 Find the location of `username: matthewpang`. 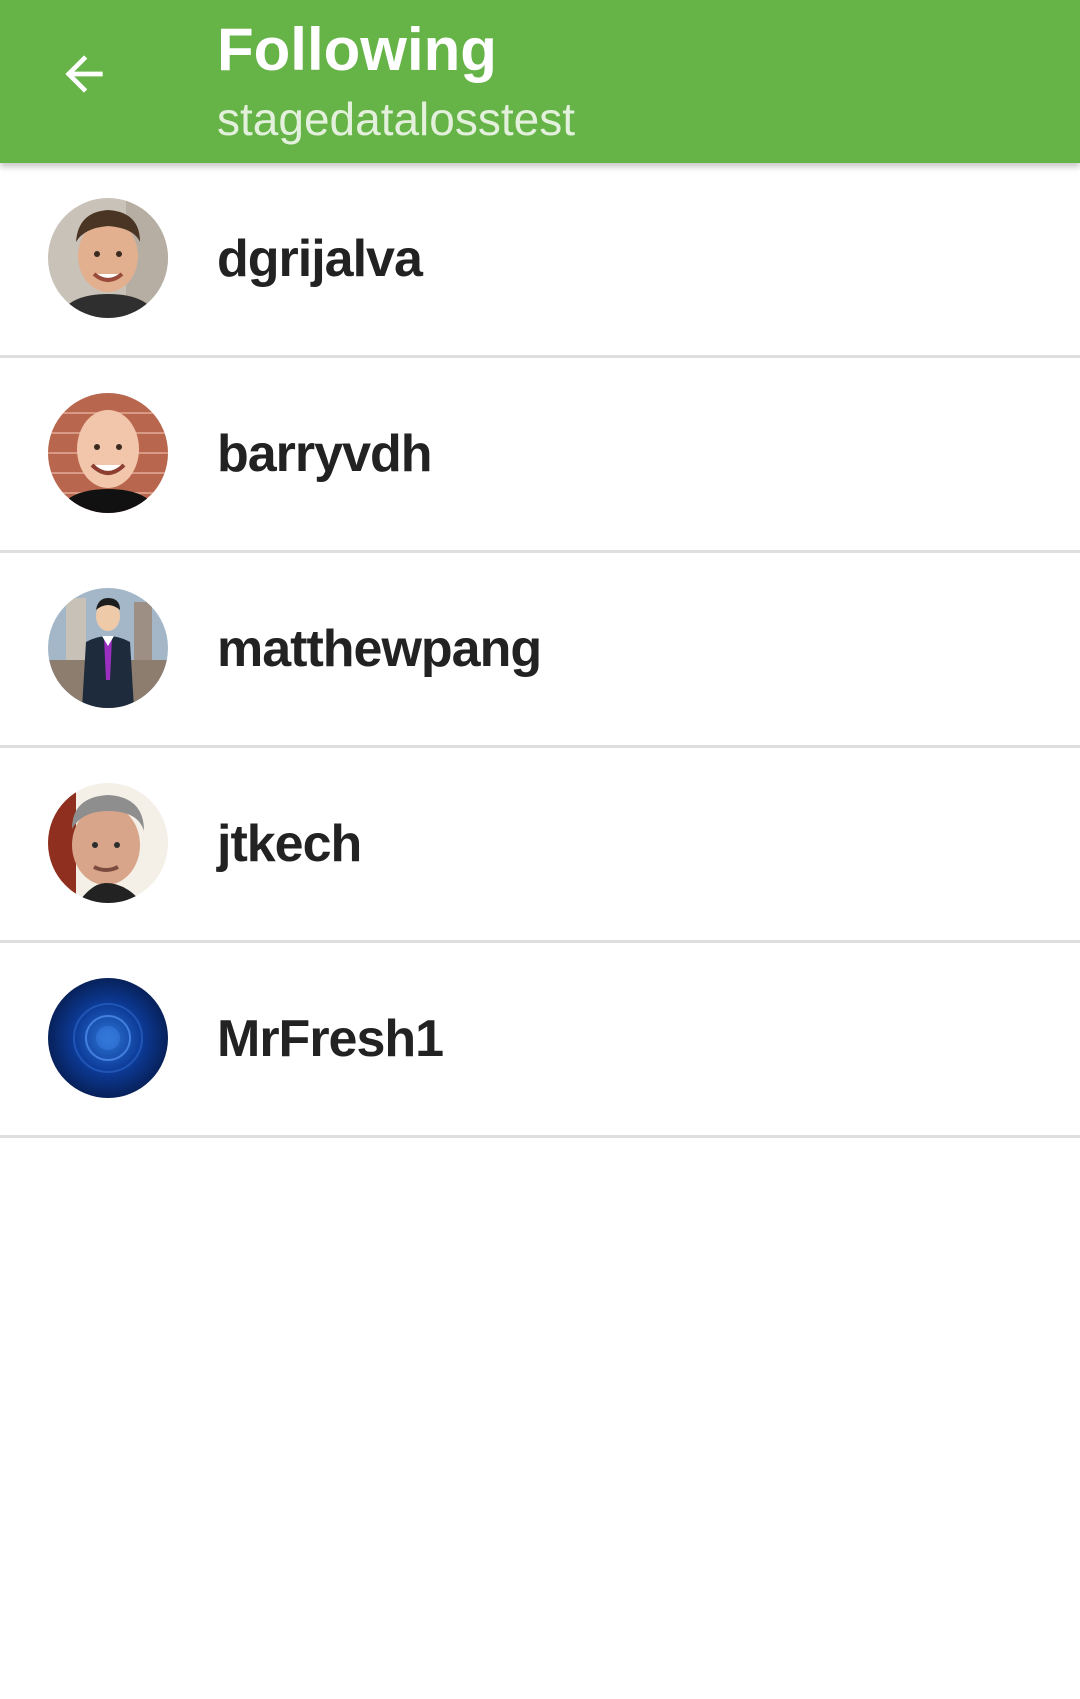

username: matthewpang is located at coordinates (379, 649).